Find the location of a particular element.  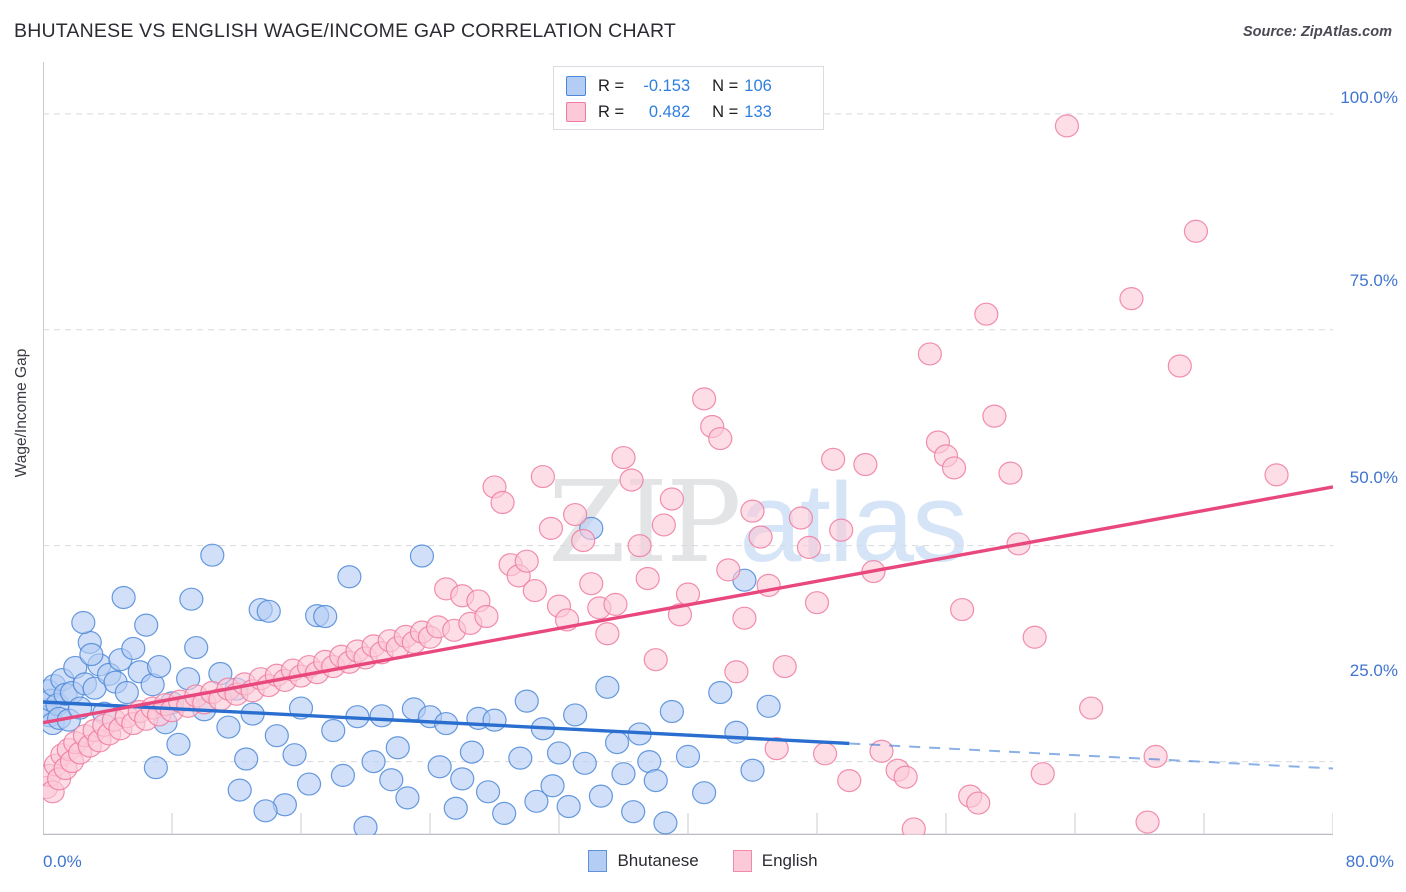

y-tick-label-25: 25.0% is located at coordinates (1373, 670).